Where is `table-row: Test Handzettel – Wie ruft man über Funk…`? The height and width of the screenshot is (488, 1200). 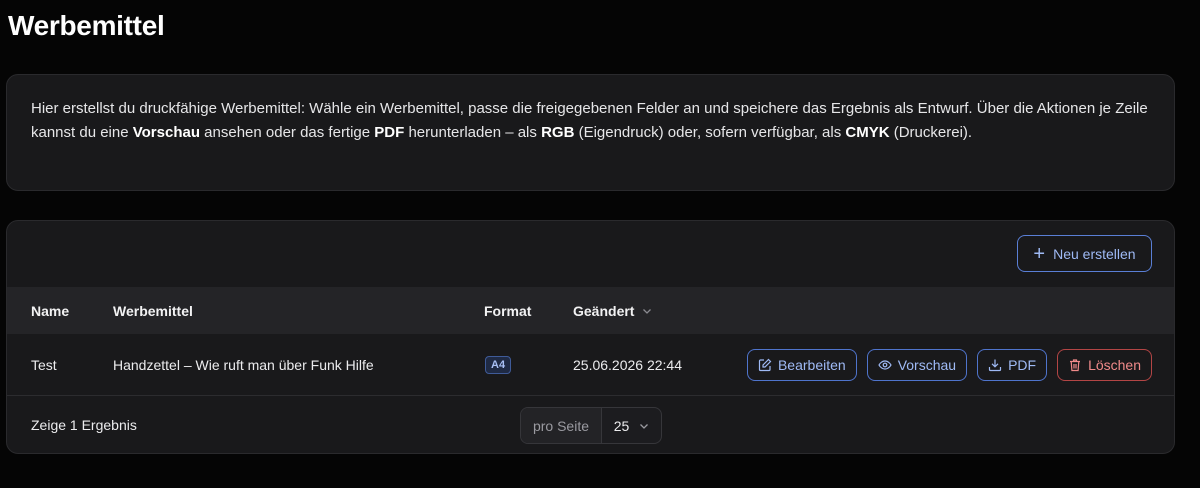 table-row: Test Handzettel – Wie ruft man über Funk… is located at coordinates (590, 365).